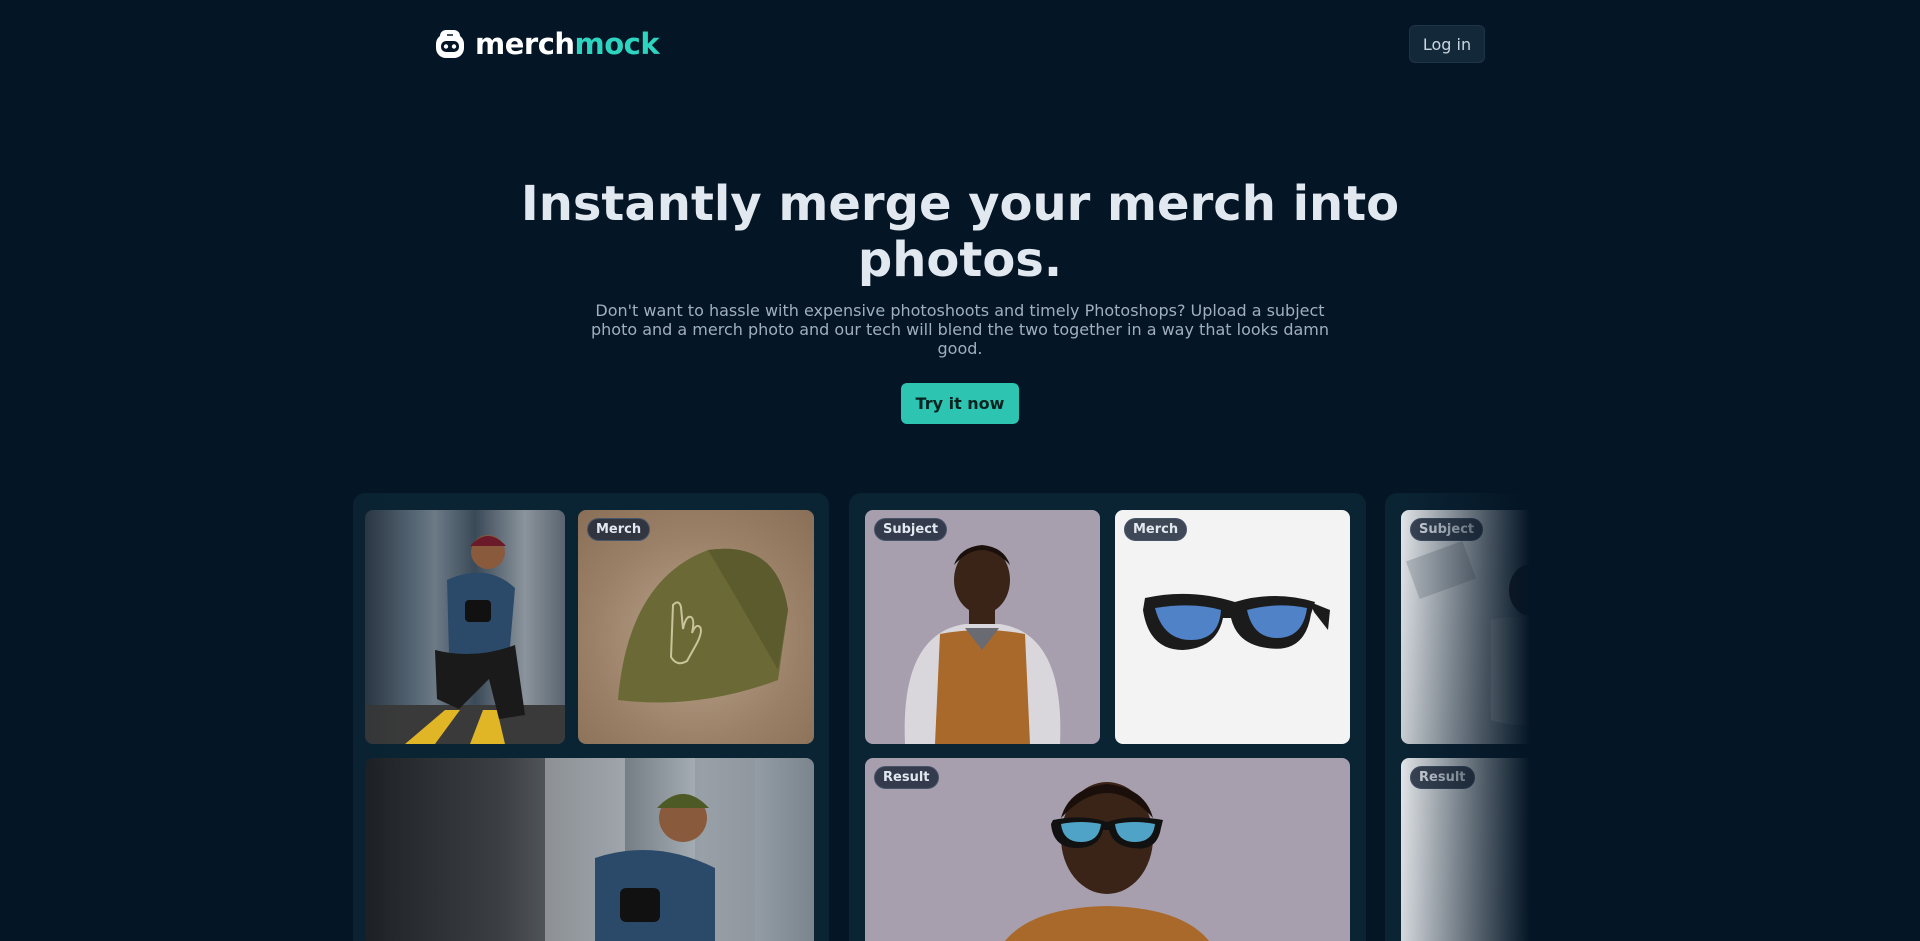 Image resolution: width=1920 pixels, height=941 pixels. What do you see at coordinates (1107, 717) in the screenshot?
I see `example-card: Subject Merch Result` at bounding box center [1107, 717].